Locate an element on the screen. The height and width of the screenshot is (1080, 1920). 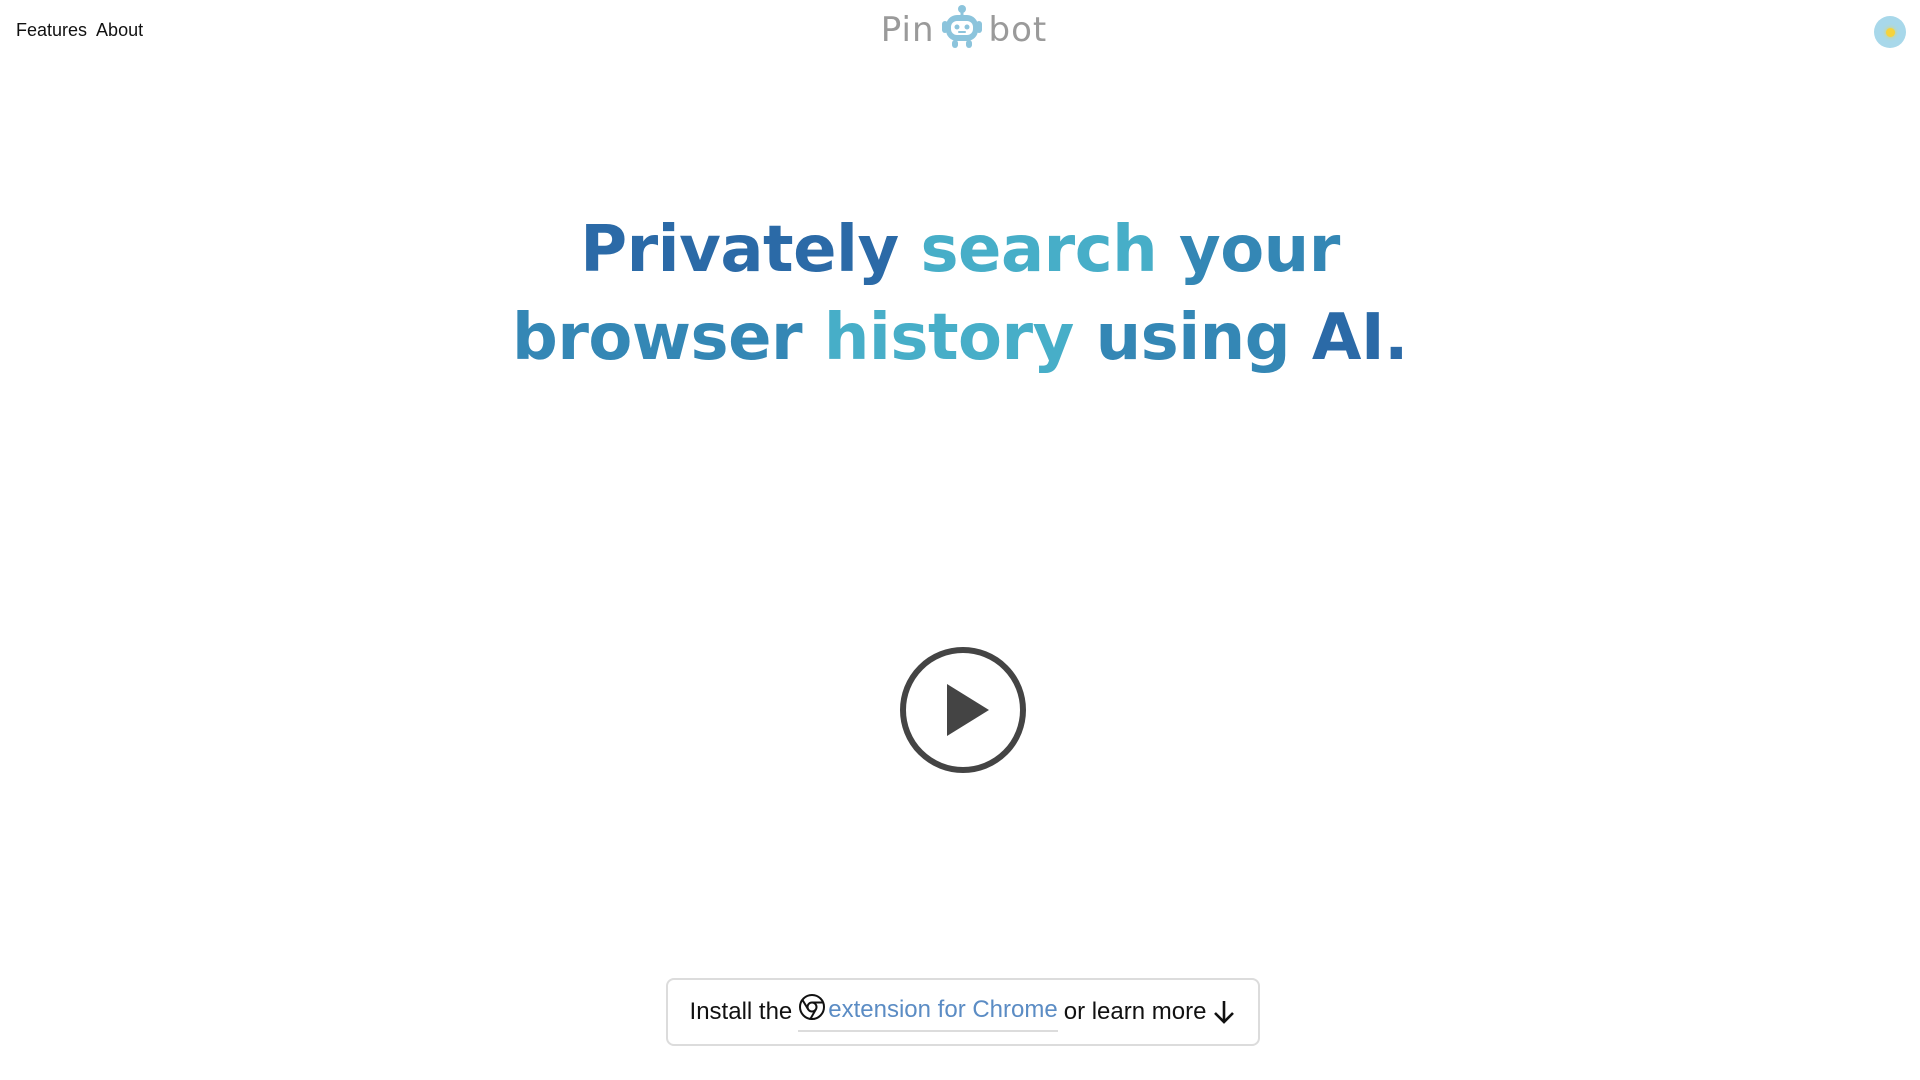
arrow-down-icon is located at coordinates (1224, 1012).